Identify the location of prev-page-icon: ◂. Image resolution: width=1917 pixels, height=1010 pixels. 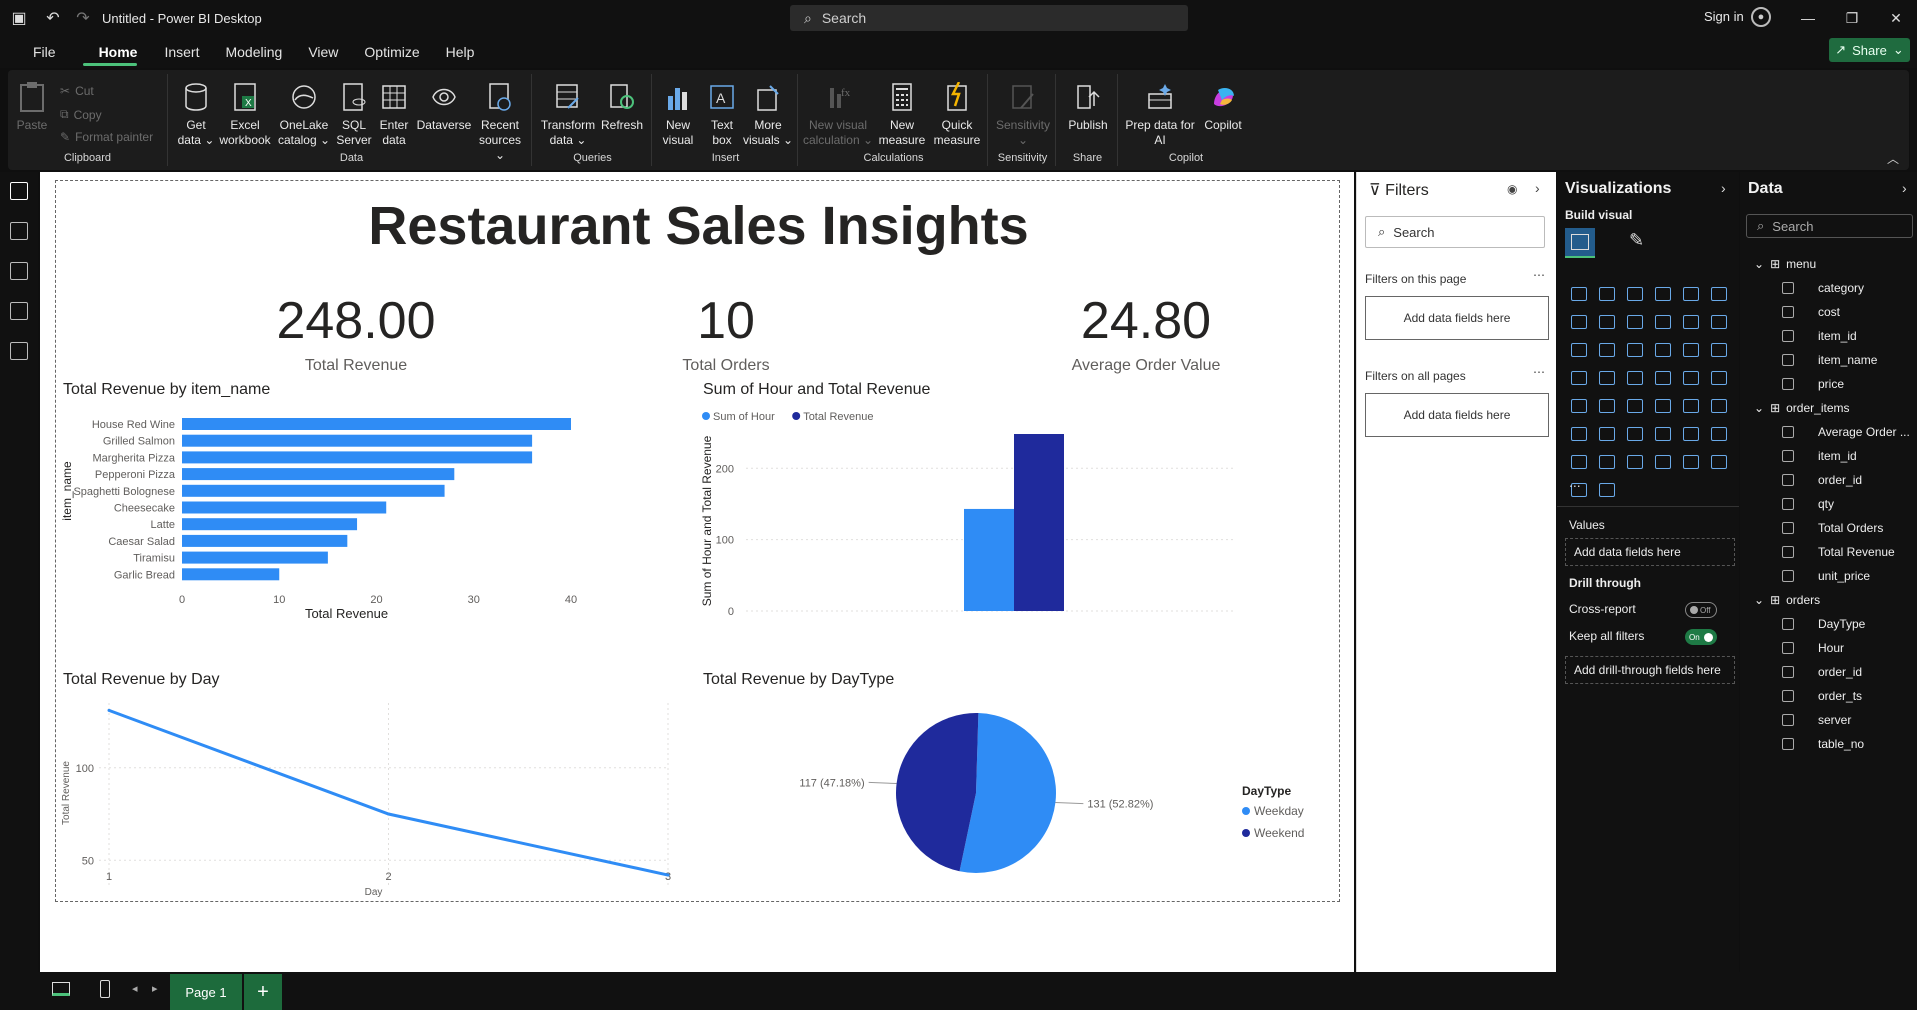
(135, 988).